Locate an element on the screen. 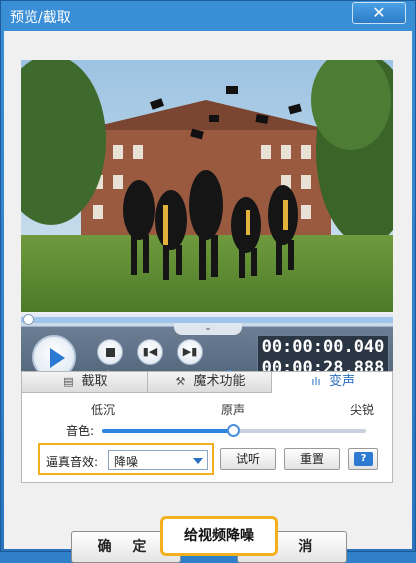  tab-voice-change-label: 变声 is located at coordinates (341, 381).